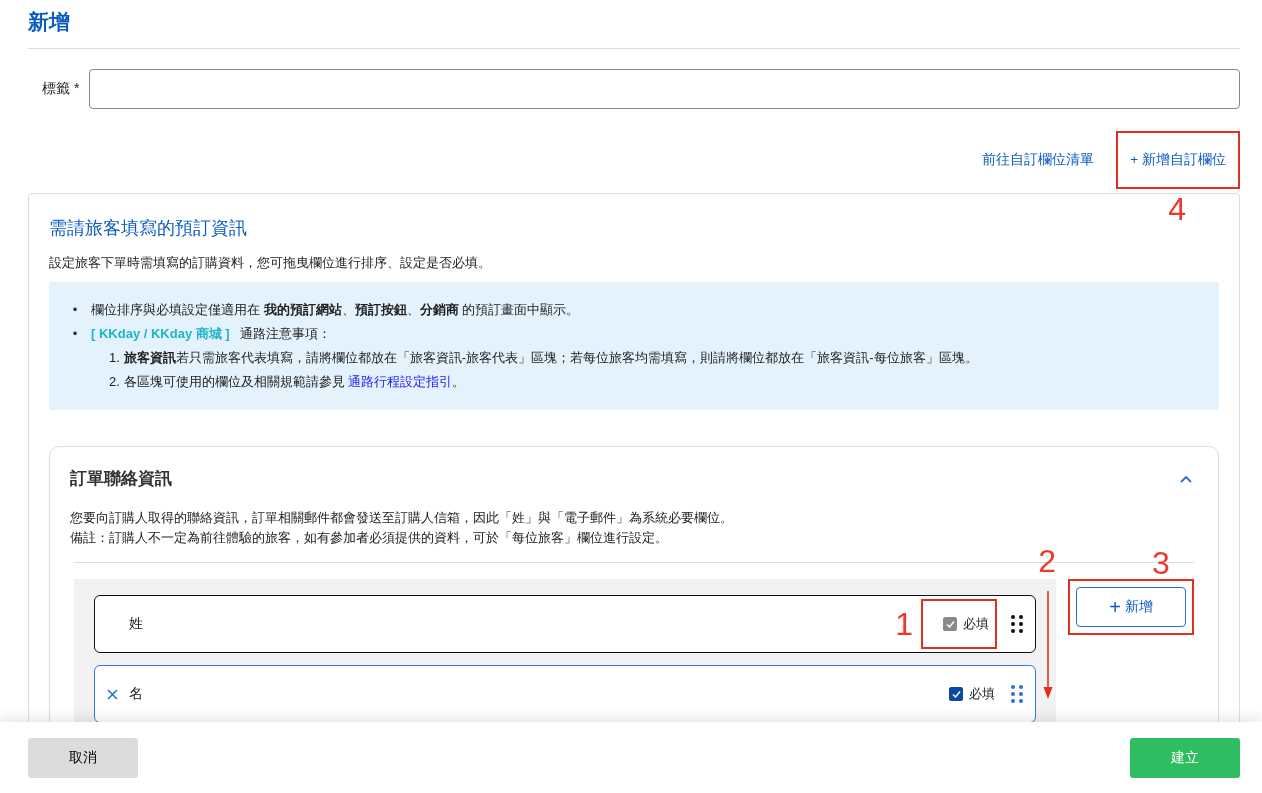  What do you see at coordinates (121, 479) in the screenshot?
I see `section-title: 訂單聯絡資訊` at bounding box center [121, 479].